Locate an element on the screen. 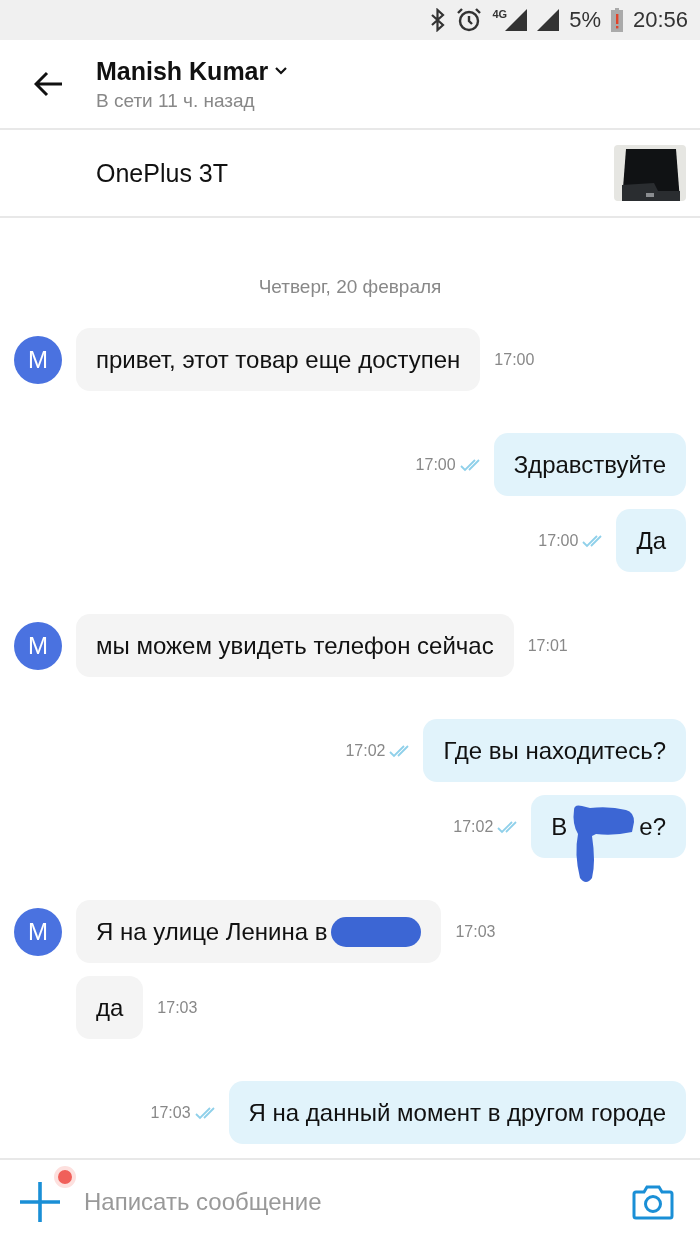  camera-icon is located at coordinates (653, 1202).